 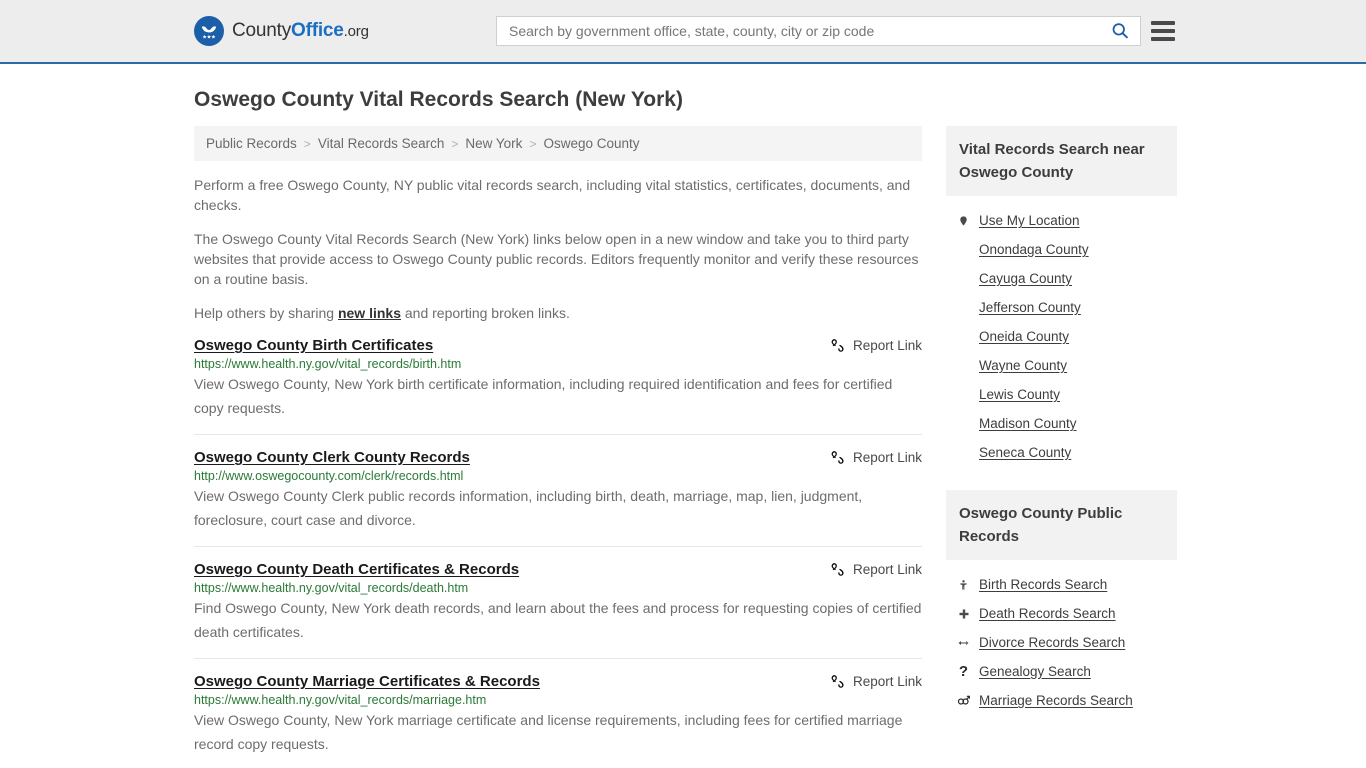 I want to click on cross-icon, so click(x=963, y=614).